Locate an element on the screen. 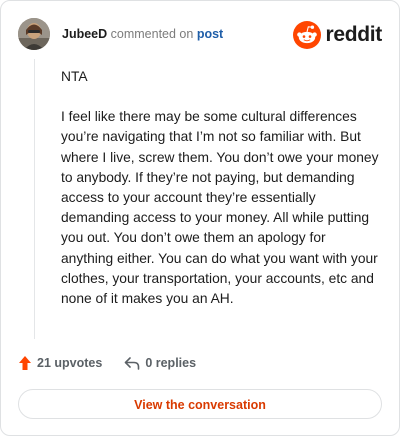 This screenshot has height=436, width=400. comment-header: JubeeD commented on post reddit is located at coordinates (200, 35).